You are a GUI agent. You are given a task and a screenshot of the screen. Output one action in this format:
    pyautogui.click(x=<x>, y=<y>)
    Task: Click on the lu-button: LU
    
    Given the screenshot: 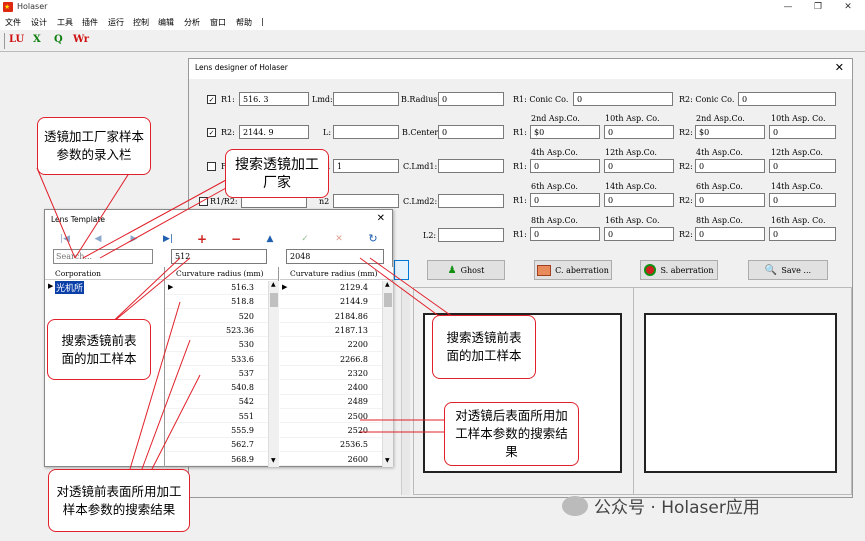 What is the action you would take?
    pyautogui.click(x=16, y=39)
    